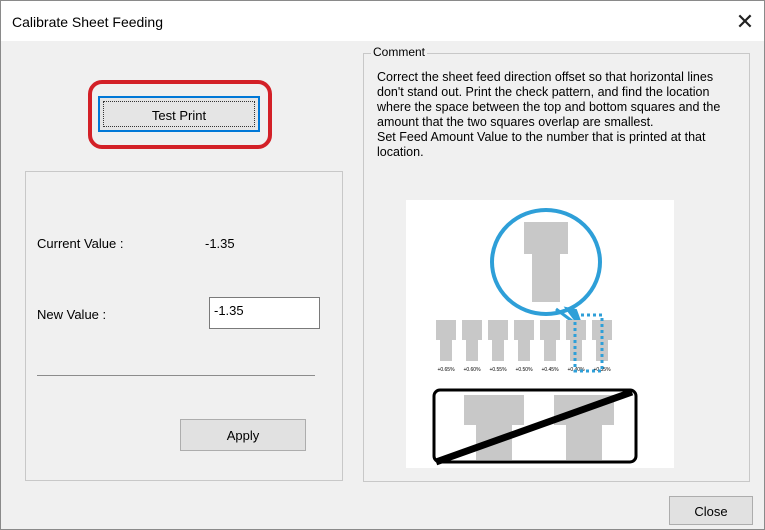  Describe the element at coordinates (382, 21) in the screenshot. I see `title-bar: Calibrate Sheet Feeding ✕` at that location.